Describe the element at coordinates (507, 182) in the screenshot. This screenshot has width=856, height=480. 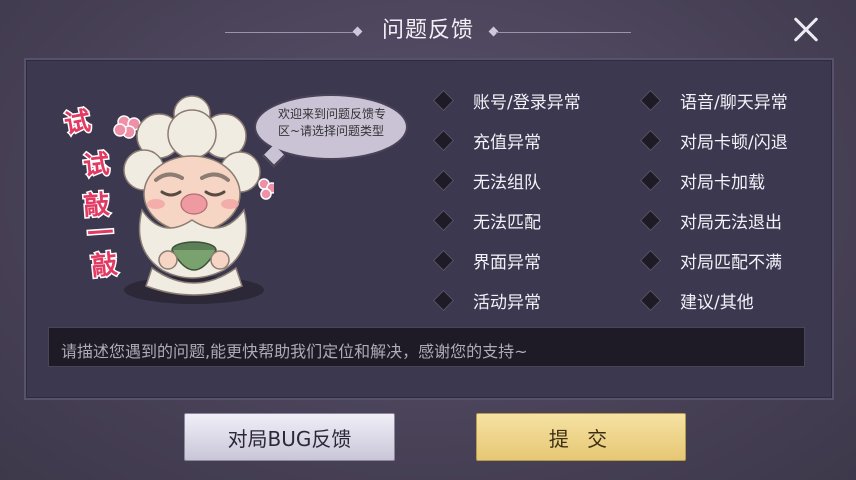
I see `option-label: 无法组队` at that location.